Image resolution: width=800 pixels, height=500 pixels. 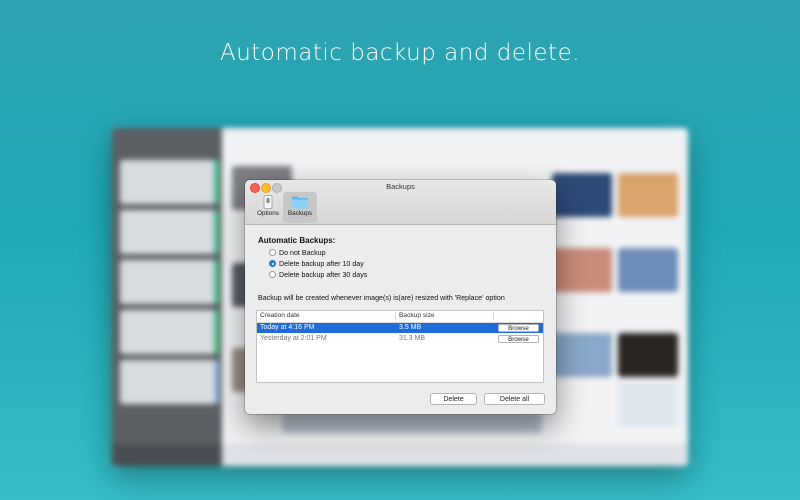 What do you see at coordinates (293, 338) in the screenshot?
I see `creation-date-cell: Yesterday at 2:01 PM` at bounding box center [293, 338].